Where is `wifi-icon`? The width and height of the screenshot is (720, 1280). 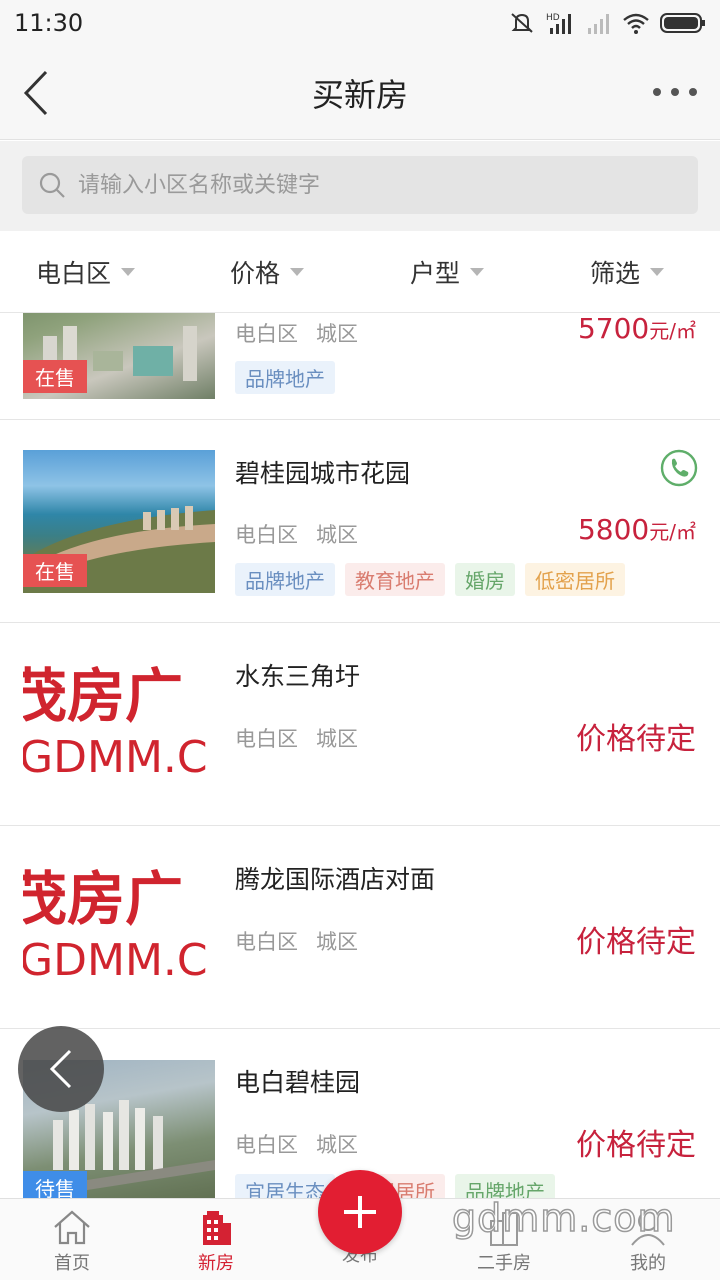
wifi-icon is located at coordinates (636, 23).